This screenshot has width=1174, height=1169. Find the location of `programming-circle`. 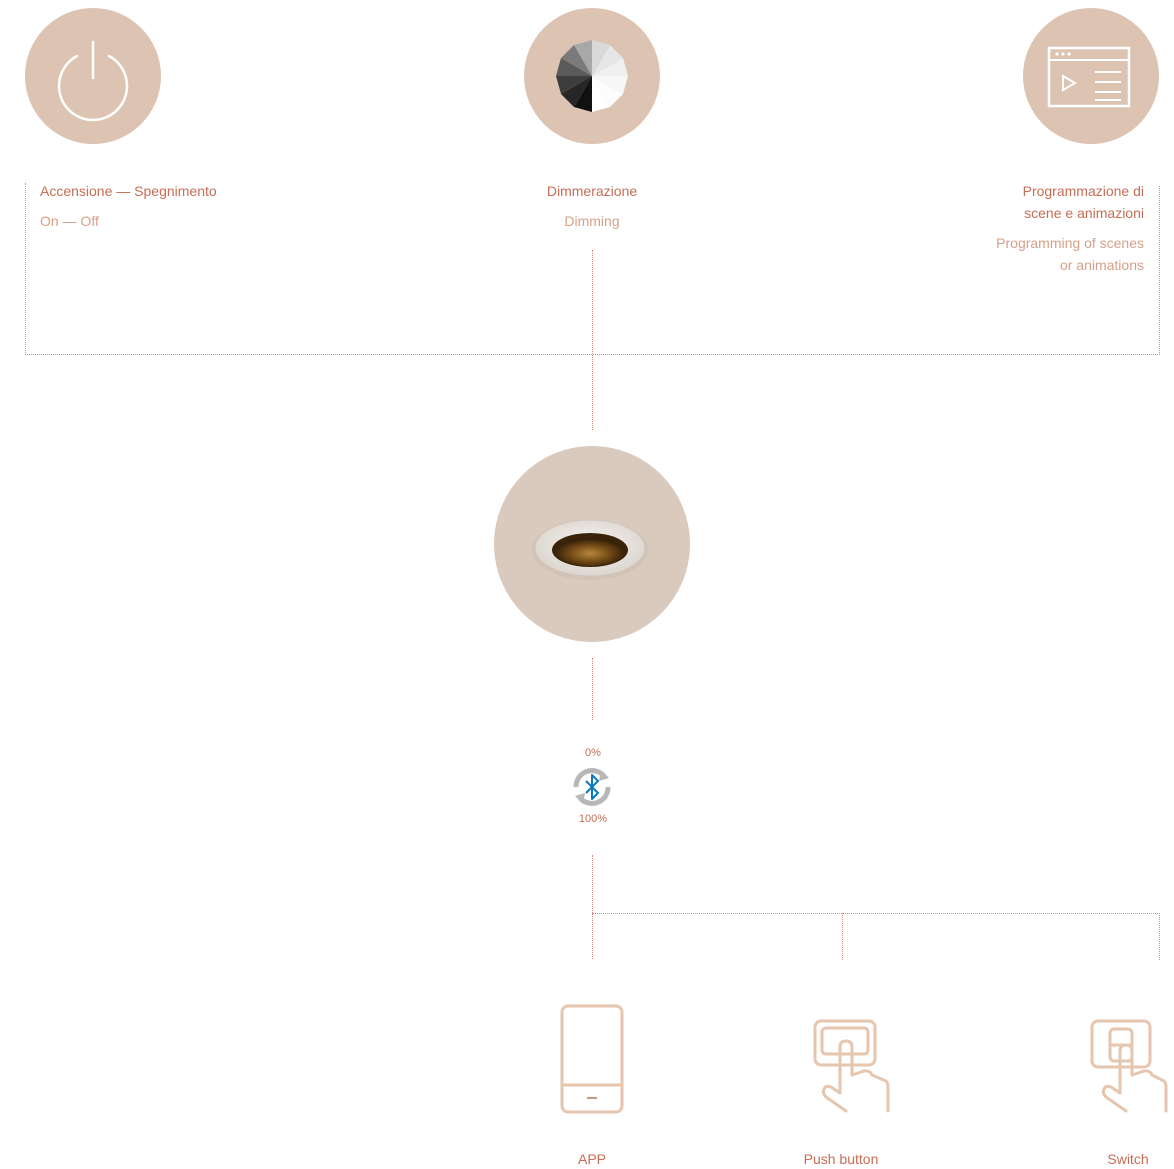

programming-circle is located at coordinates (1091, 76).